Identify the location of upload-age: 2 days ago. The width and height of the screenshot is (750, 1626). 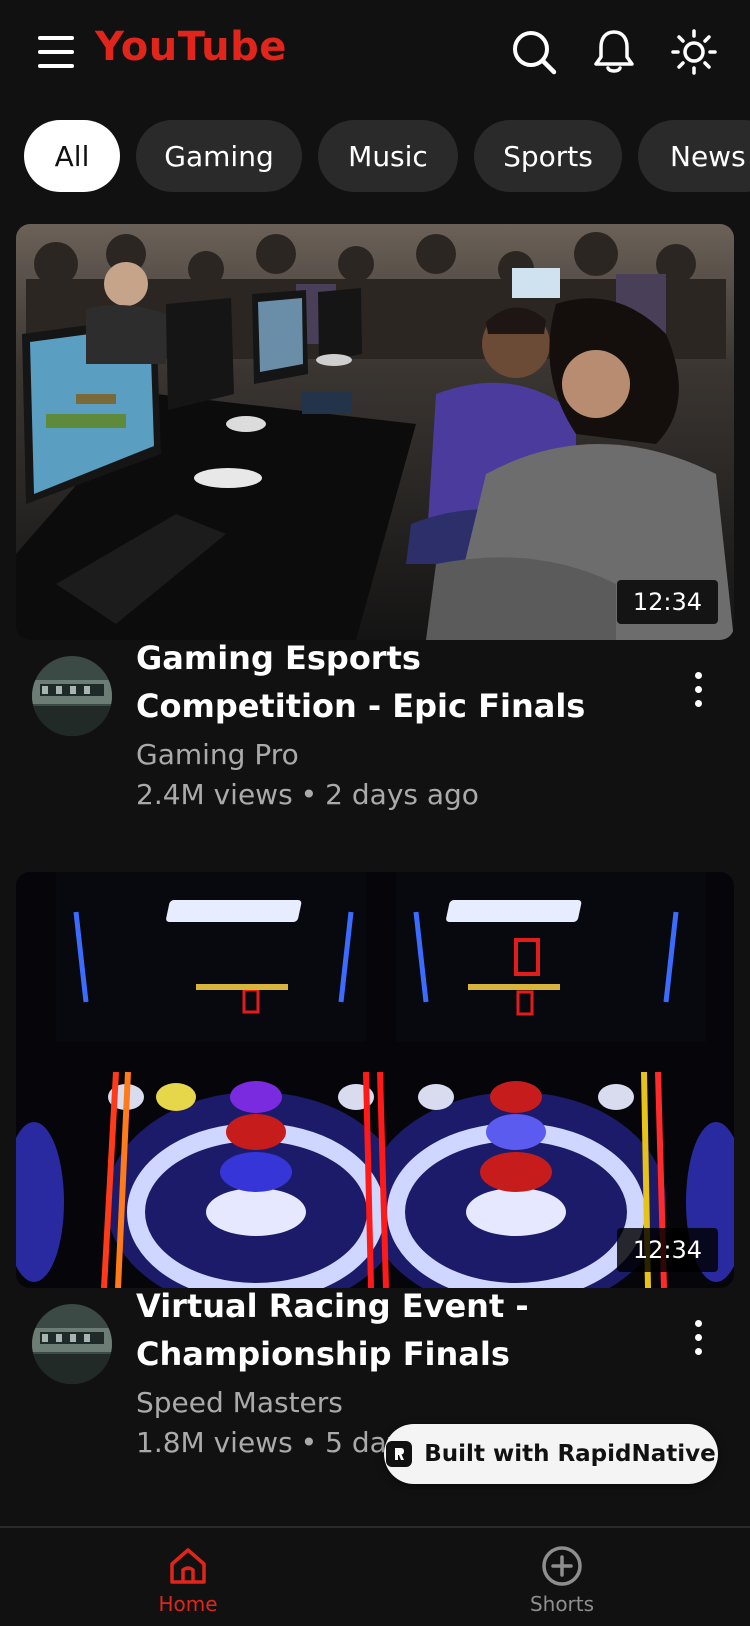
(402, 794).